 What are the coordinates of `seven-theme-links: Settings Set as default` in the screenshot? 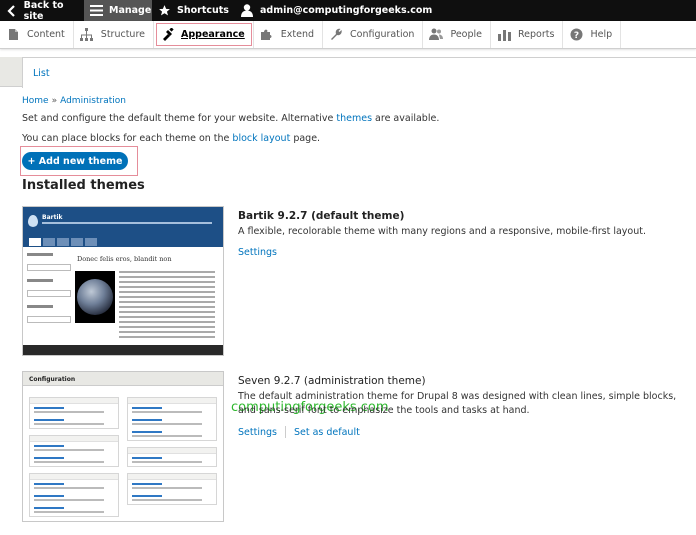 It's located at (458, 432).